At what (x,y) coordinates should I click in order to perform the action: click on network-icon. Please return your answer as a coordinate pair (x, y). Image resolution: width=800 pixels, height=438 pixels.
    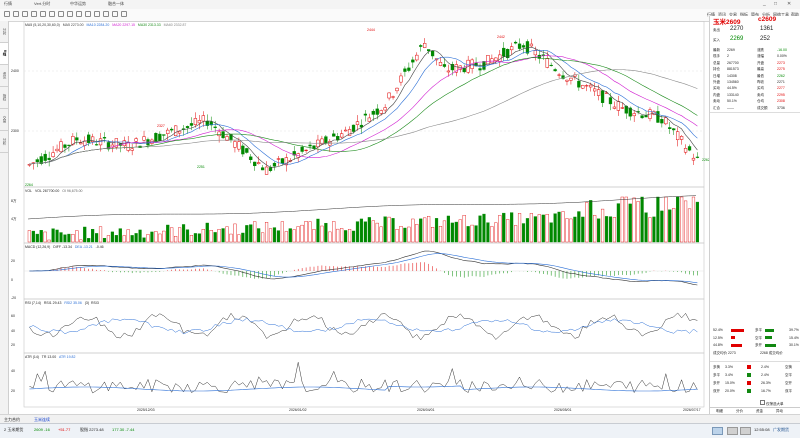
    Looking at the image, I should click on (717, 431).